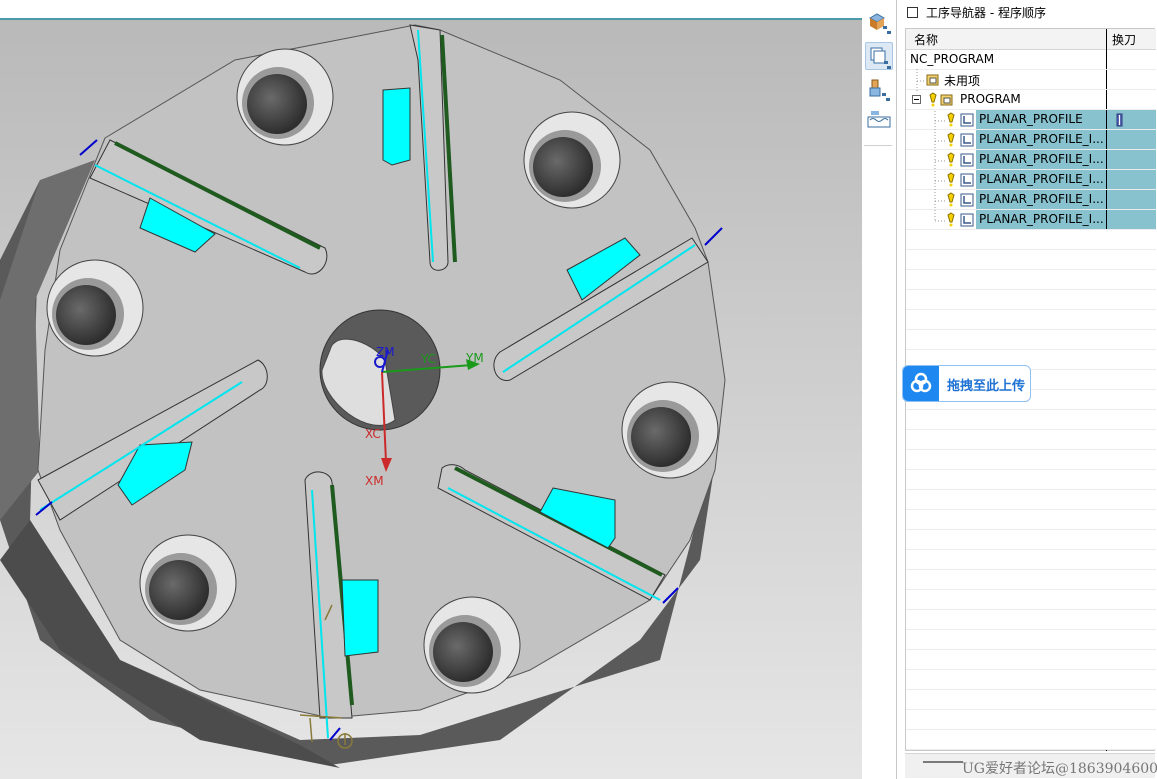 The height and width of the screenshot is (779, 1157). Describe the element at coordinates (1031, 490) in the screenshot. I see `empty-rows` at that location.